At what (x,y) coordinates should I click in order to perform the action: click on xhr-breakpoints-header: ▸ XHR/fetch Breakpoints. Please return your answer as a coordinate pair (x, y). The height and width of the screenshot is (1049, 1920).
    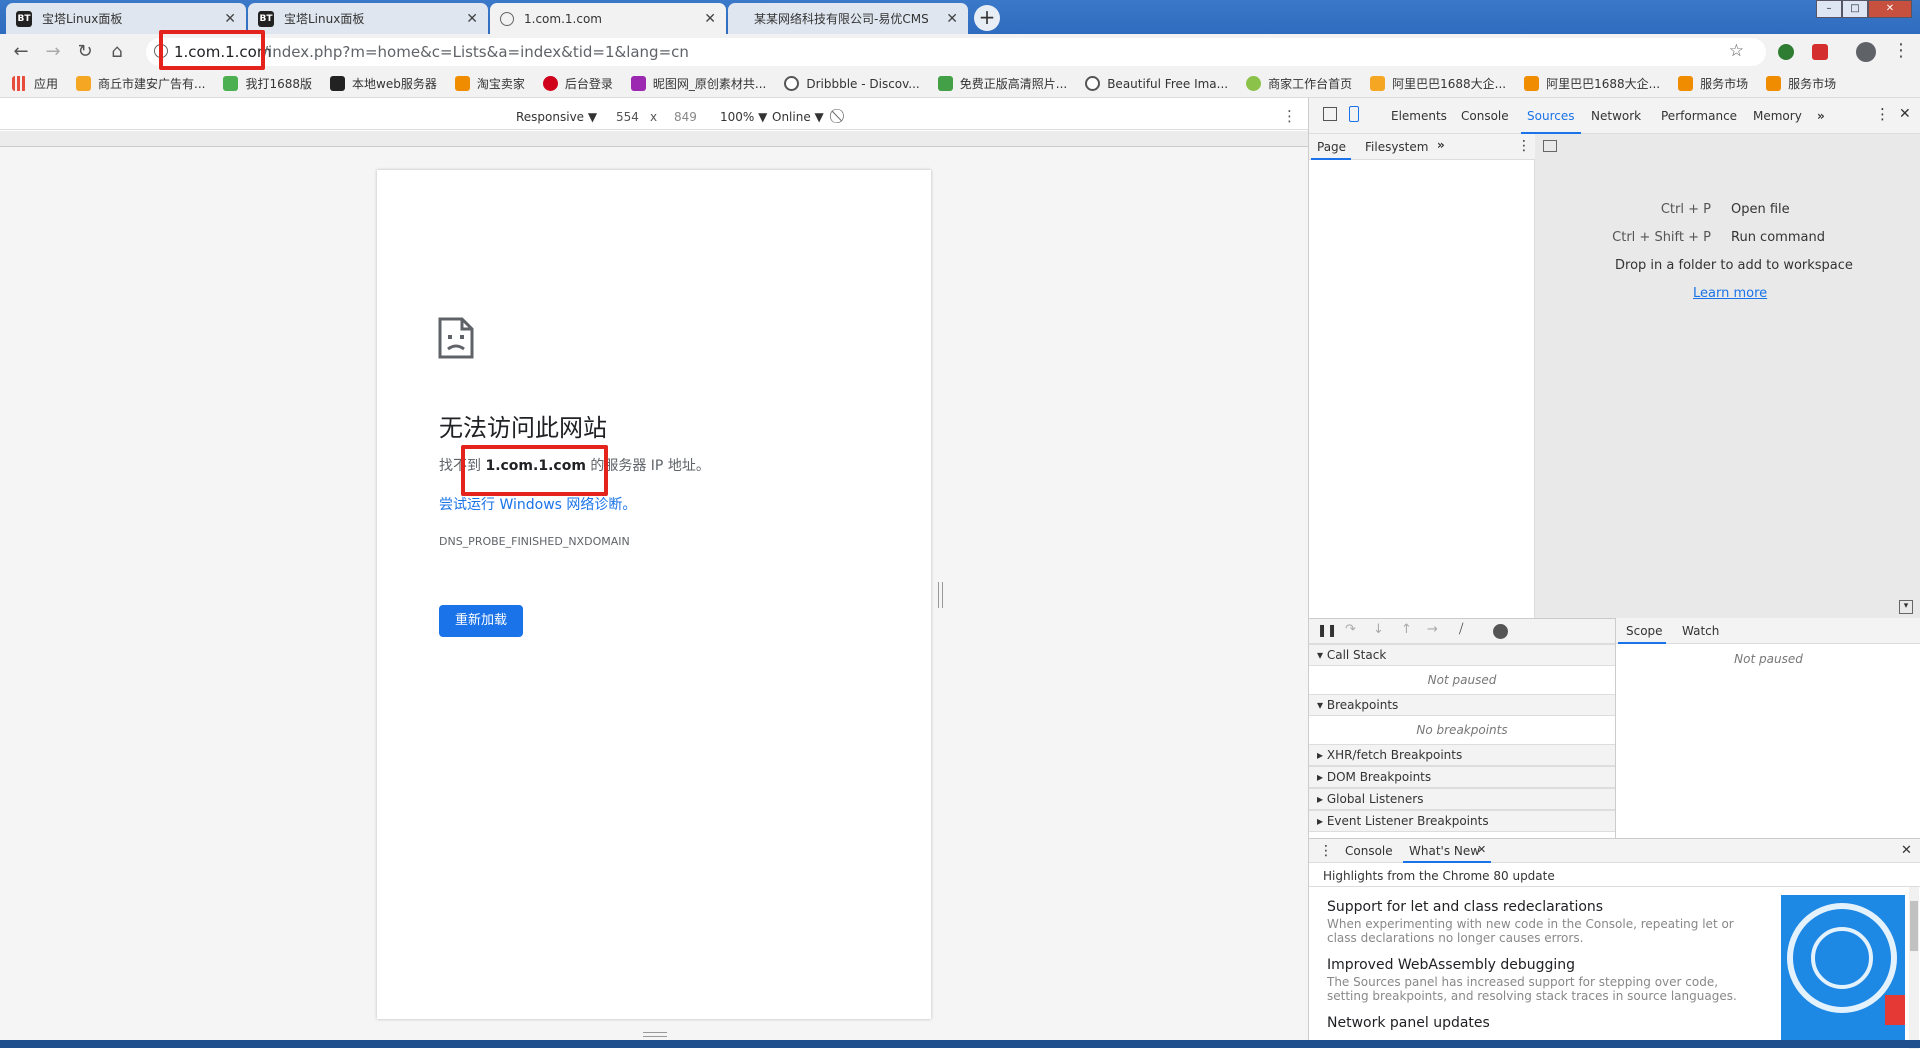
    Looking at the image, I should click on (1462, 755).